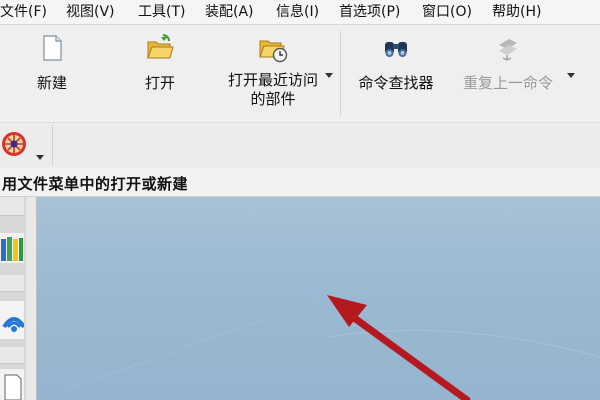  What do you see at coordinates (52, 63) in the screenshot?
I see `new-button: 新建` at bounding box center [52, 63].